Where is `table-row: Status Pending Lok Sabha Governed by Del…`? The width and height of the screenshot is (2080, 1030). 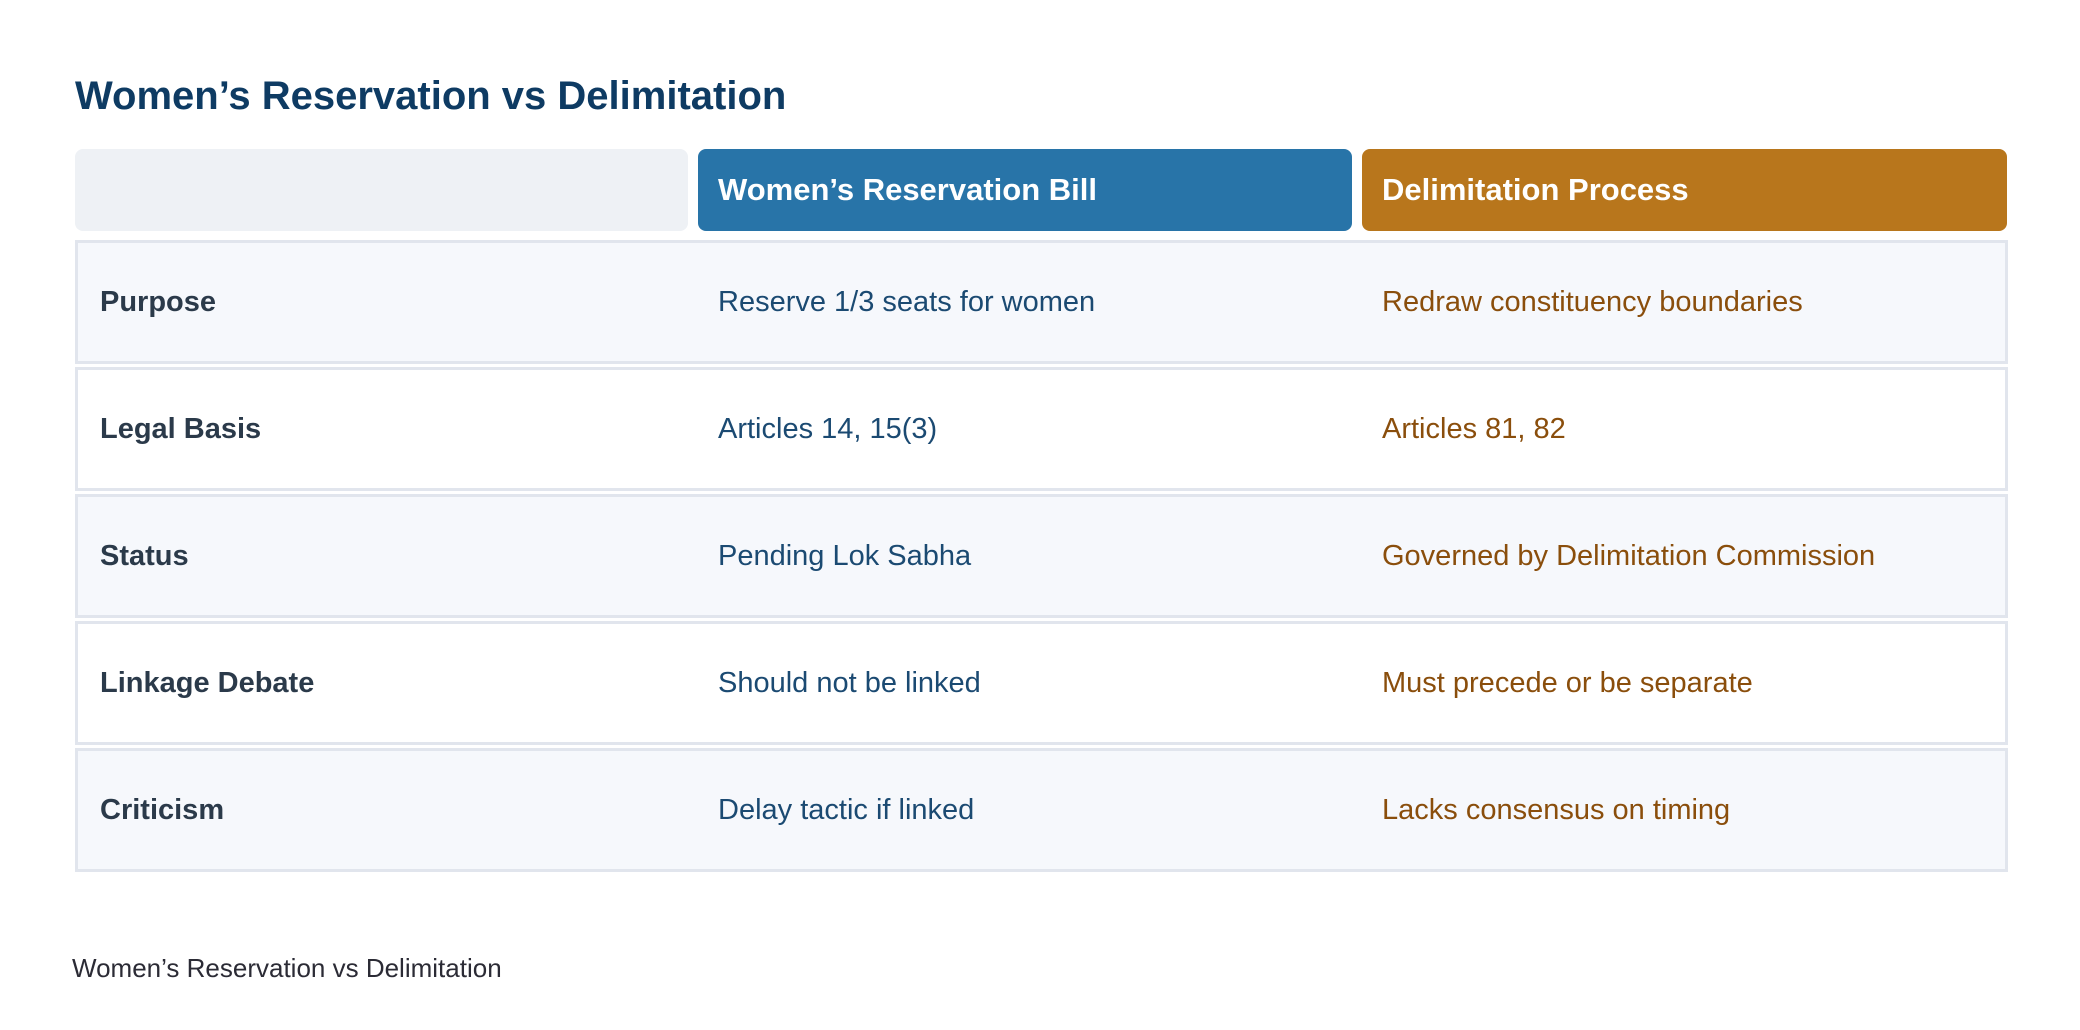 table-row: Status Pending Lok Sabha Governed by Del… is located at coordinates (1041, 556).